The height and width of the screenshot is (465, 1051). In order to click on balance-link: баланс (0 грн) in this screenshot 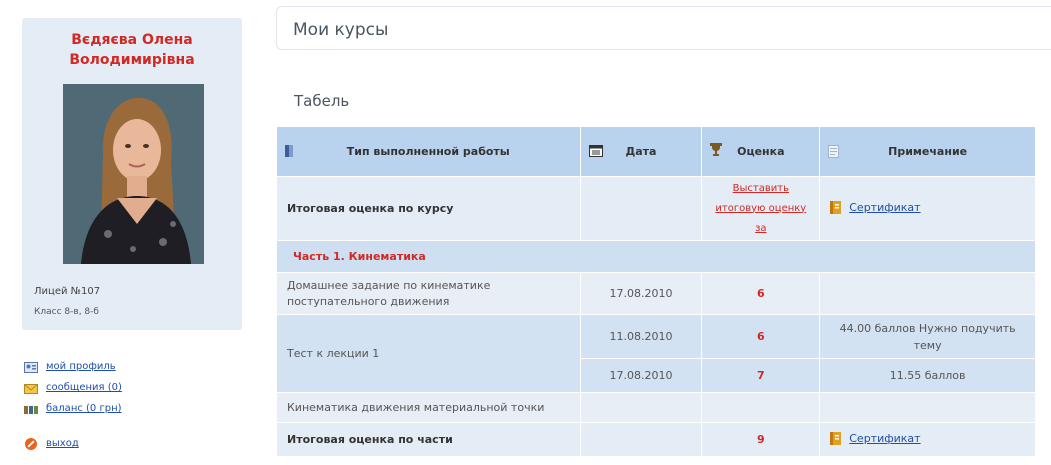, I will do `click(84, 408)`.